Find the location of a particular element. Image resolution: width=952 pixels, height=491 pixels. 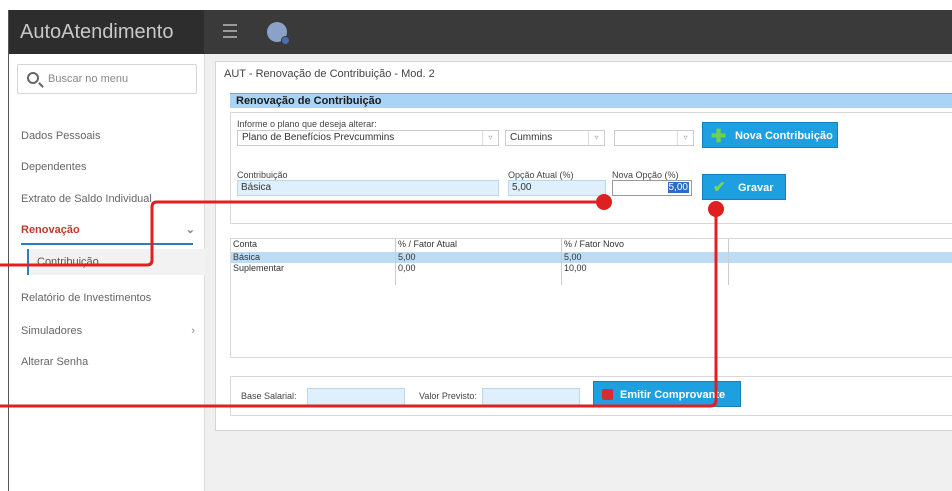

sidebar-item-relatorio: Relatório de Investimentos is located at coordinates (107, 298).